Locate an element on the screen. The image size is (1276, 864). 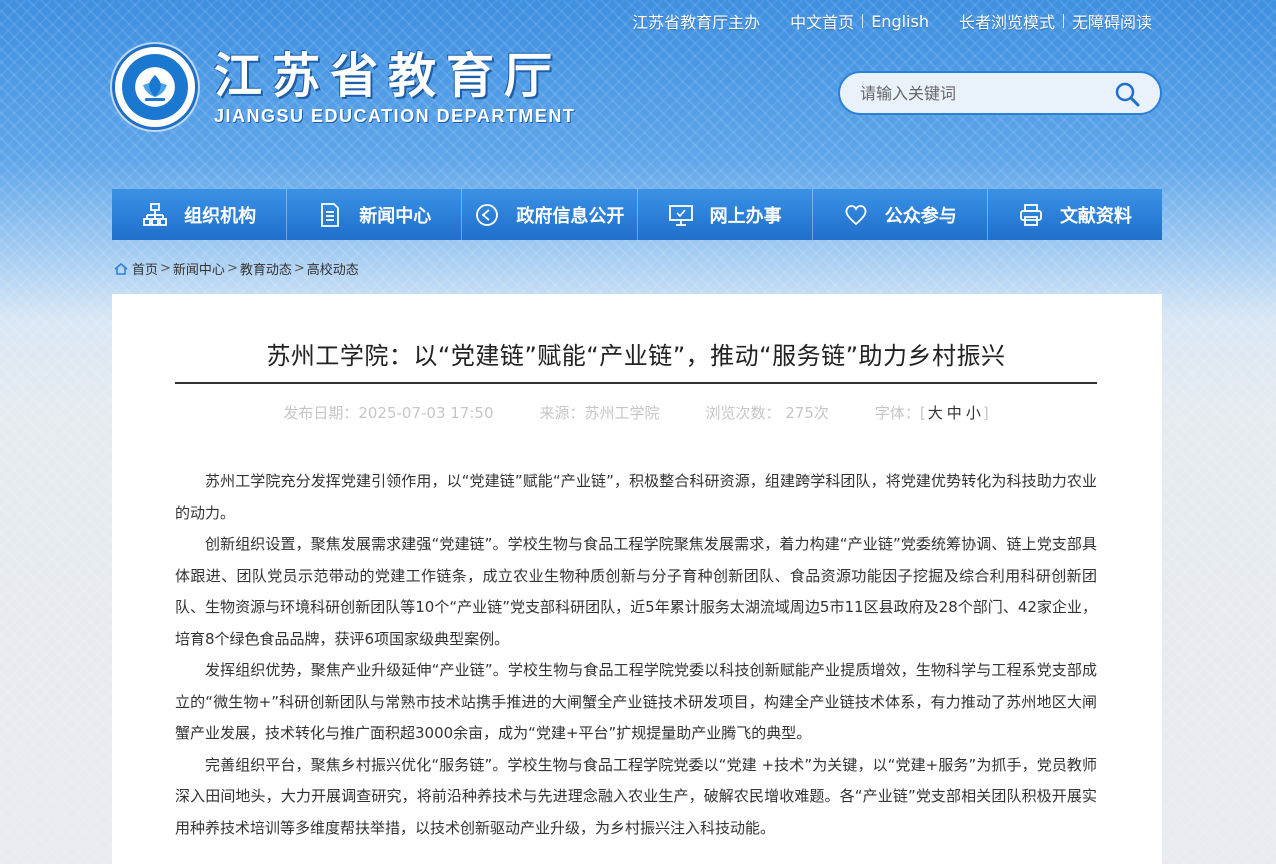
breadcrumb-home: 首页 is located at coordinates (145, 268).